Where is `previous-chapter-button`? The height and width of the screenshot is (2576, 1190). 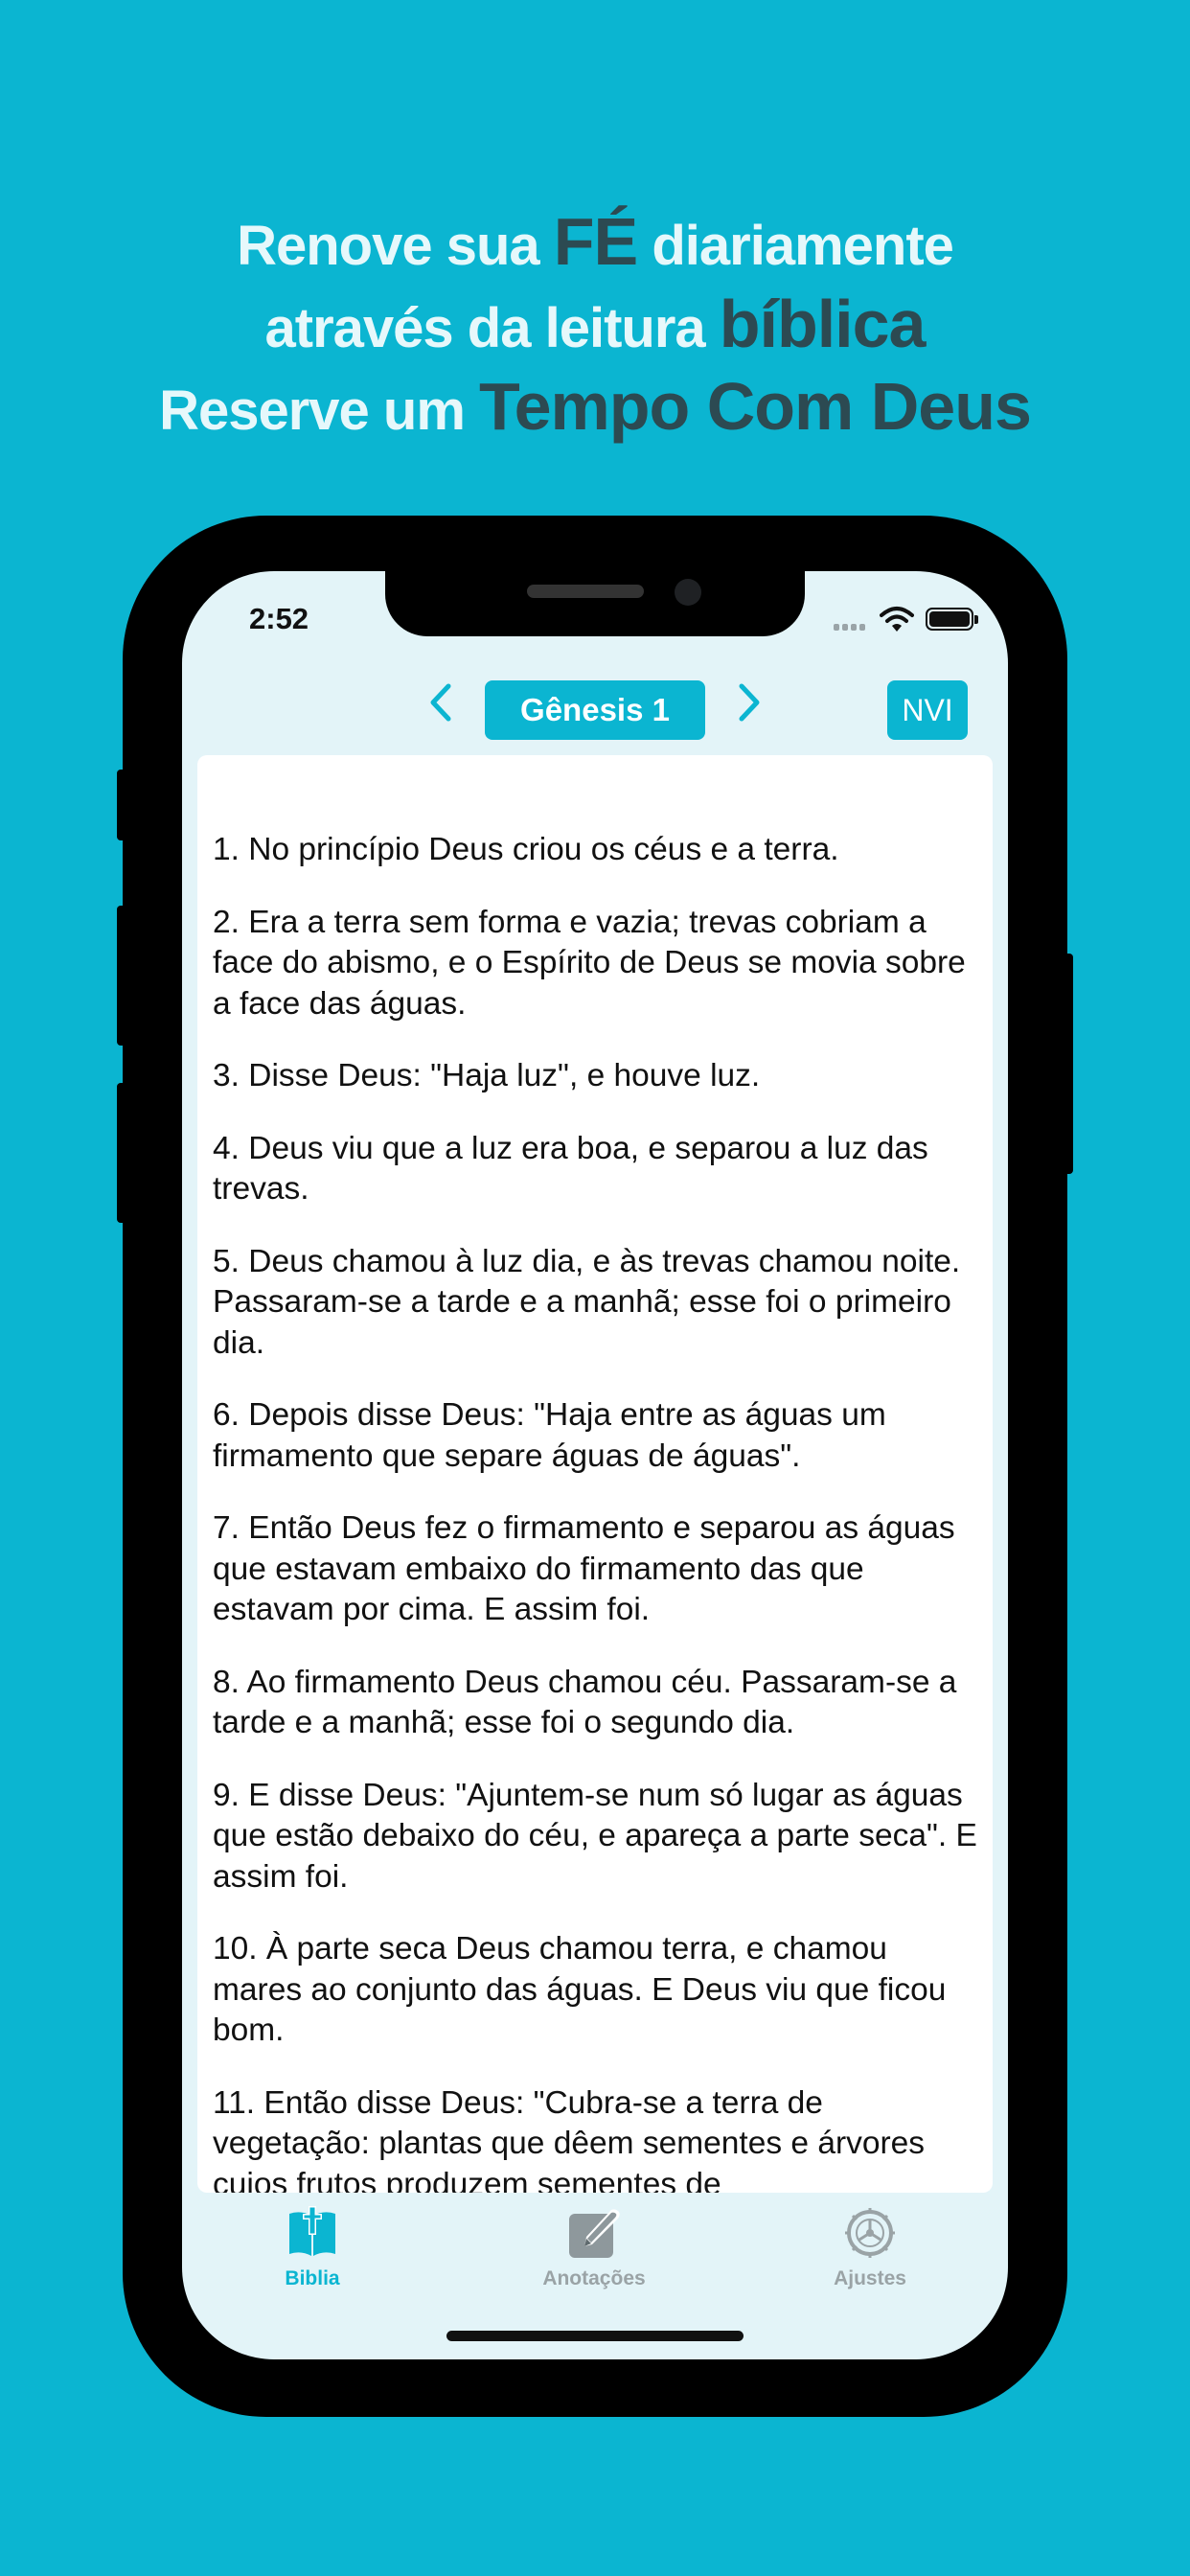
previous-chapter-button is located at coordinates (442, 702).